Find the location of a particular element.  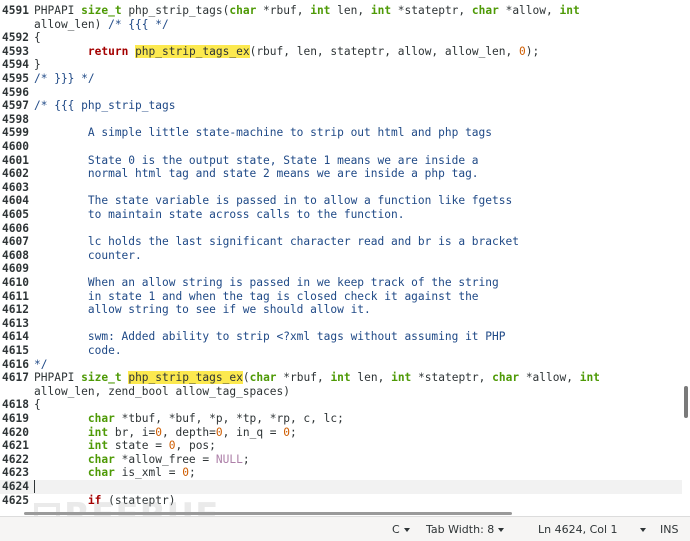

code-token: *allow, is located at coordinates (529, 10).